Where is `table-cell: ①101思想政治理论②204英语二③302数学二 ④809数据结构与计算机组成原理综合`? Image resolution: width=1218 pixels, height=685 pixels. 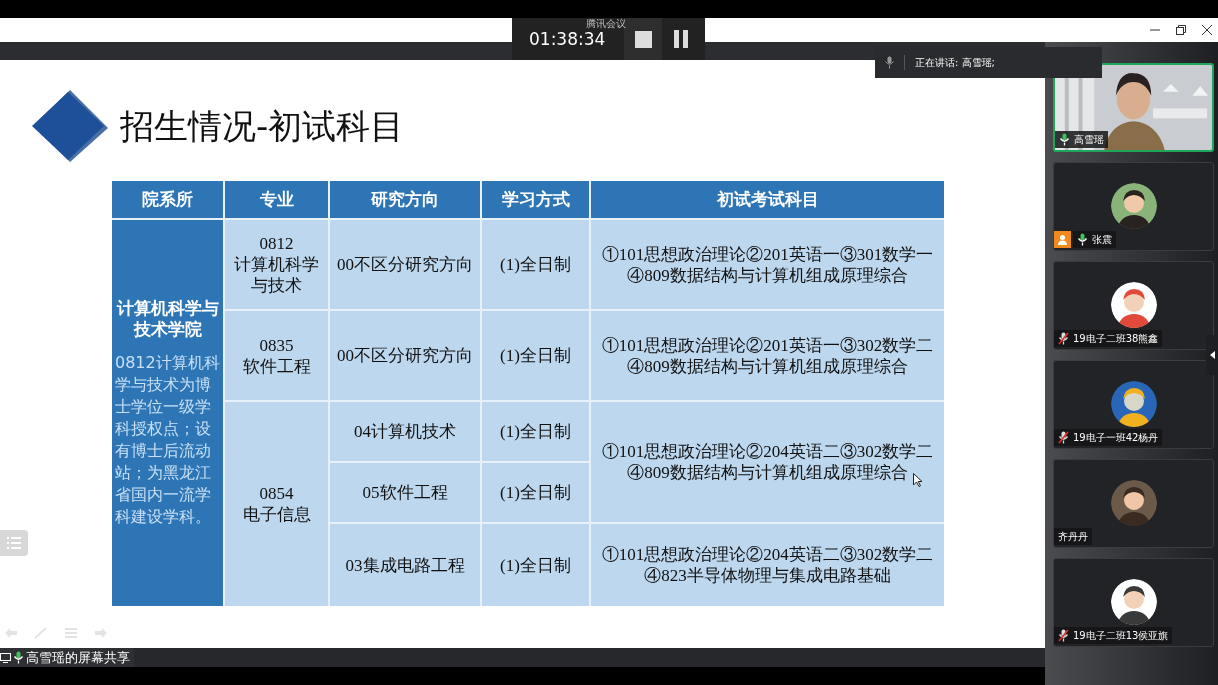 table-cell: ①101思想政治理论②204英语二③302数学二 ④809数据结构与计算机组成原理综合 is located at coordinates (767, 462).